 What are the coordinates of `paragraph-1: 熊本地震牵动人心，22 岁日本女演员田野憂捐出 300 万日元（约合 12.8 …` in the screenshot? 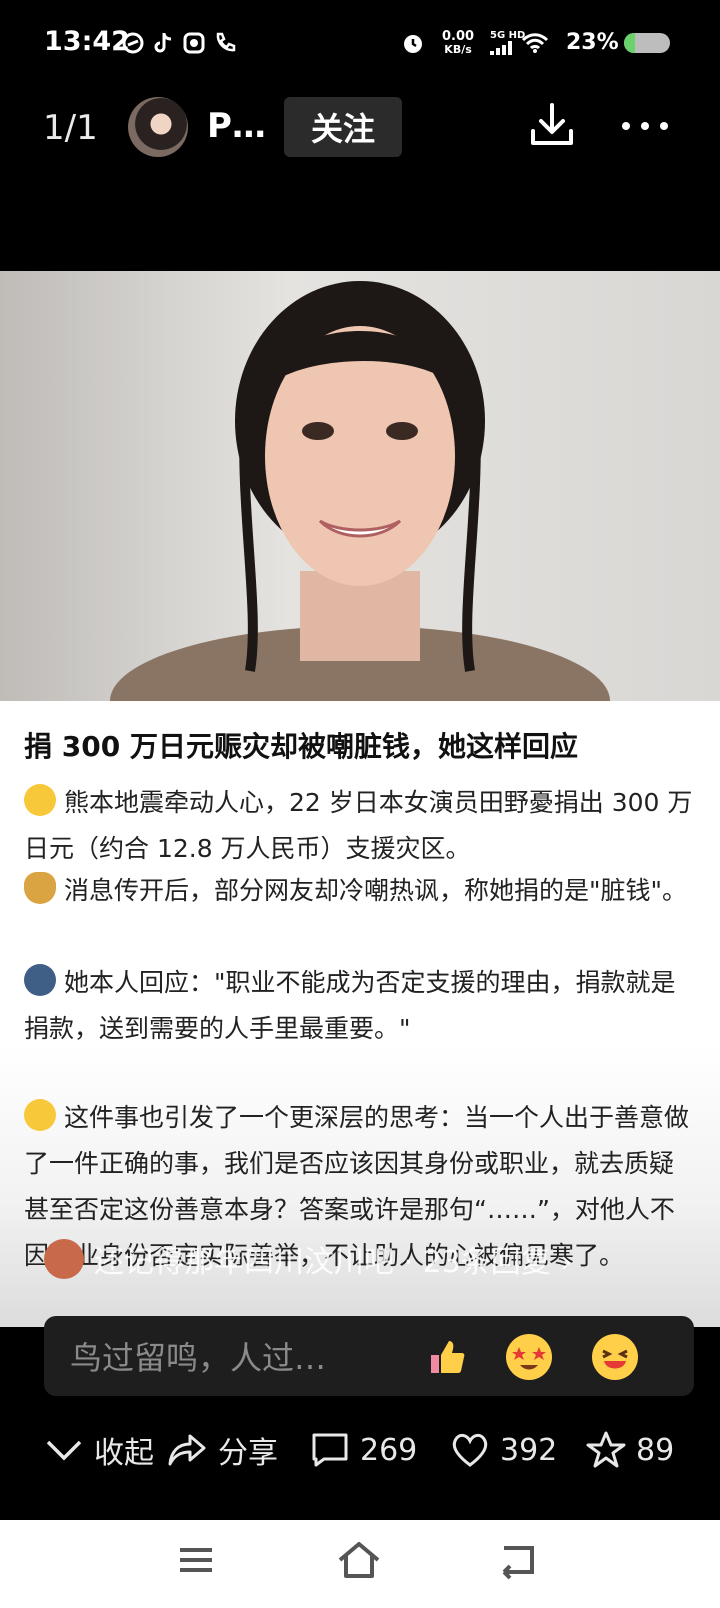 It's located at (359, 826).